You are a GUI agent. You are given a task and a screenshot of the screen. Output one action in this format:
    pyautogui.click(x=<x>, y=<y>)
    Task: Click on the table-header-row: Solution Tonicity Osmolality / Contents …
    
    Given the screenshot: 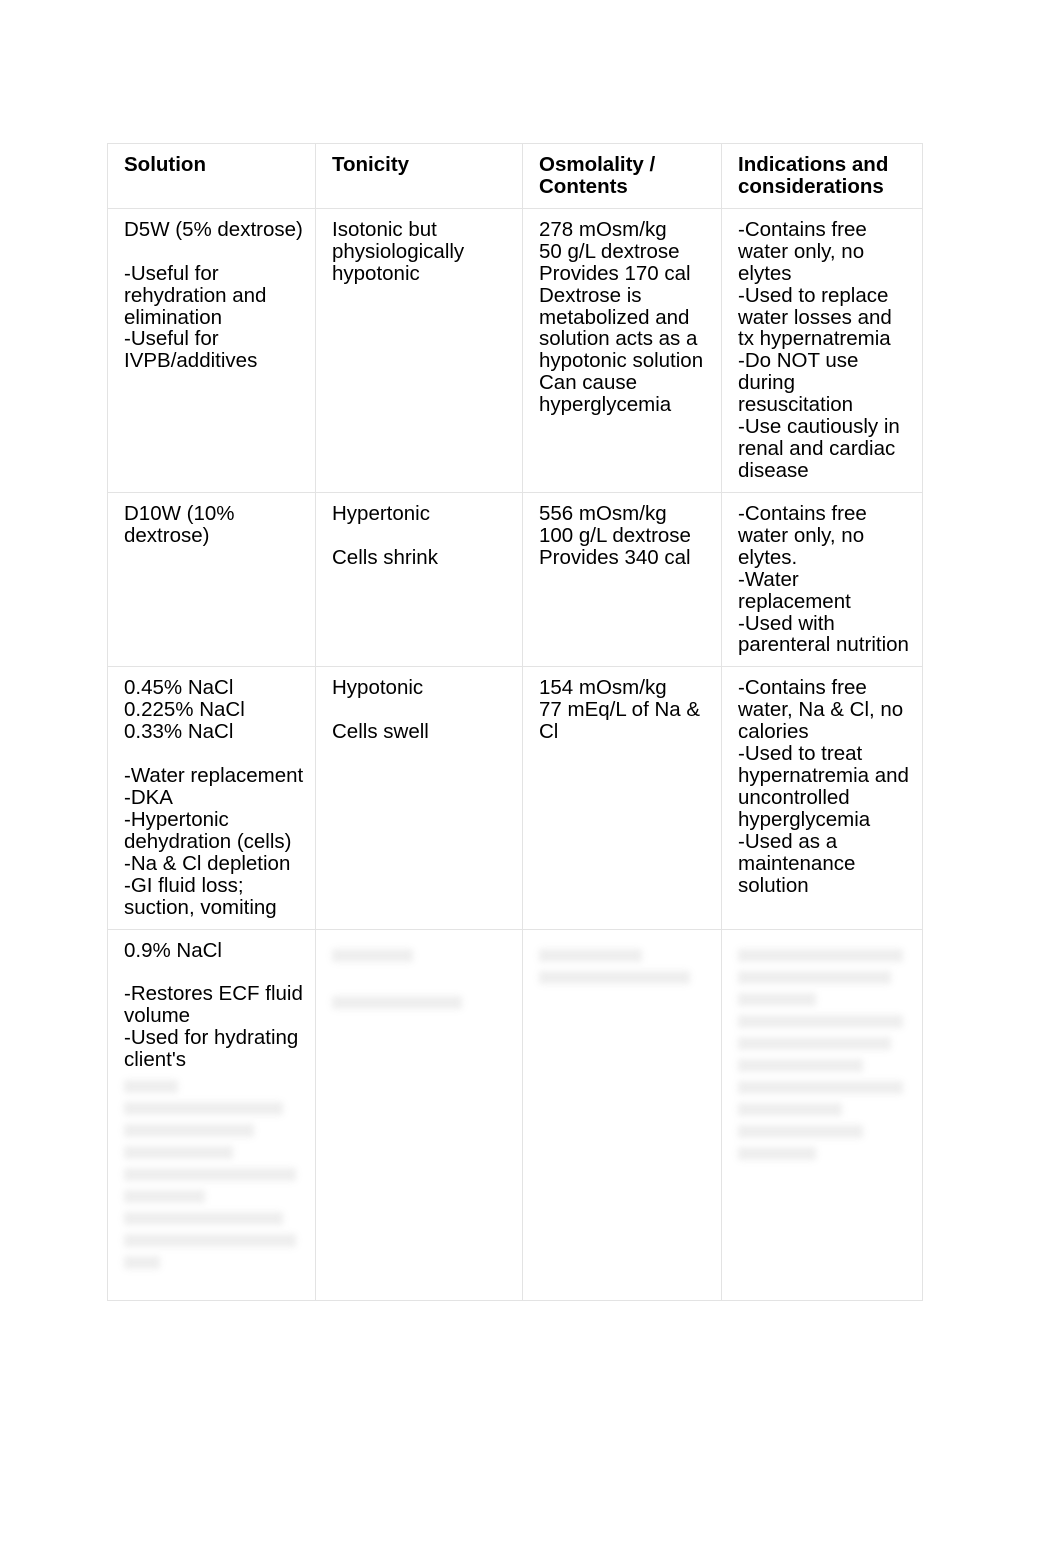 What is the action you would take?
    pyautogui.click(x=515, y=176)
    